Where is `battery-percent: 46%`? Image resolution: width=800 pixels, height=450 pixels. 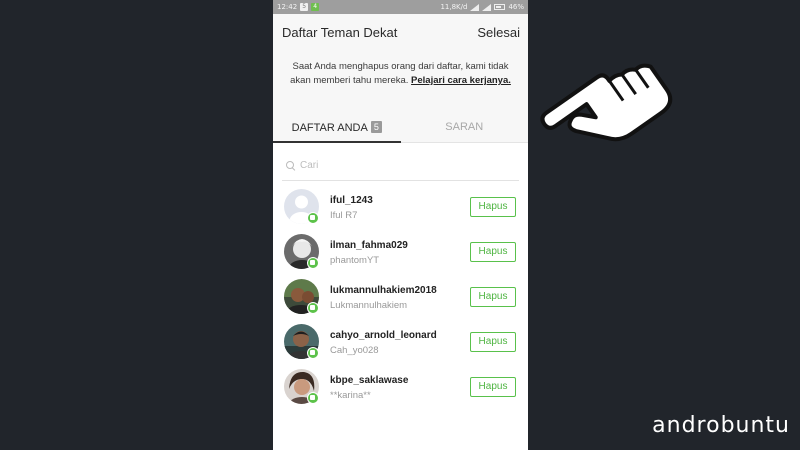
battery-percent: 46% is located at coordinates (516, 7).